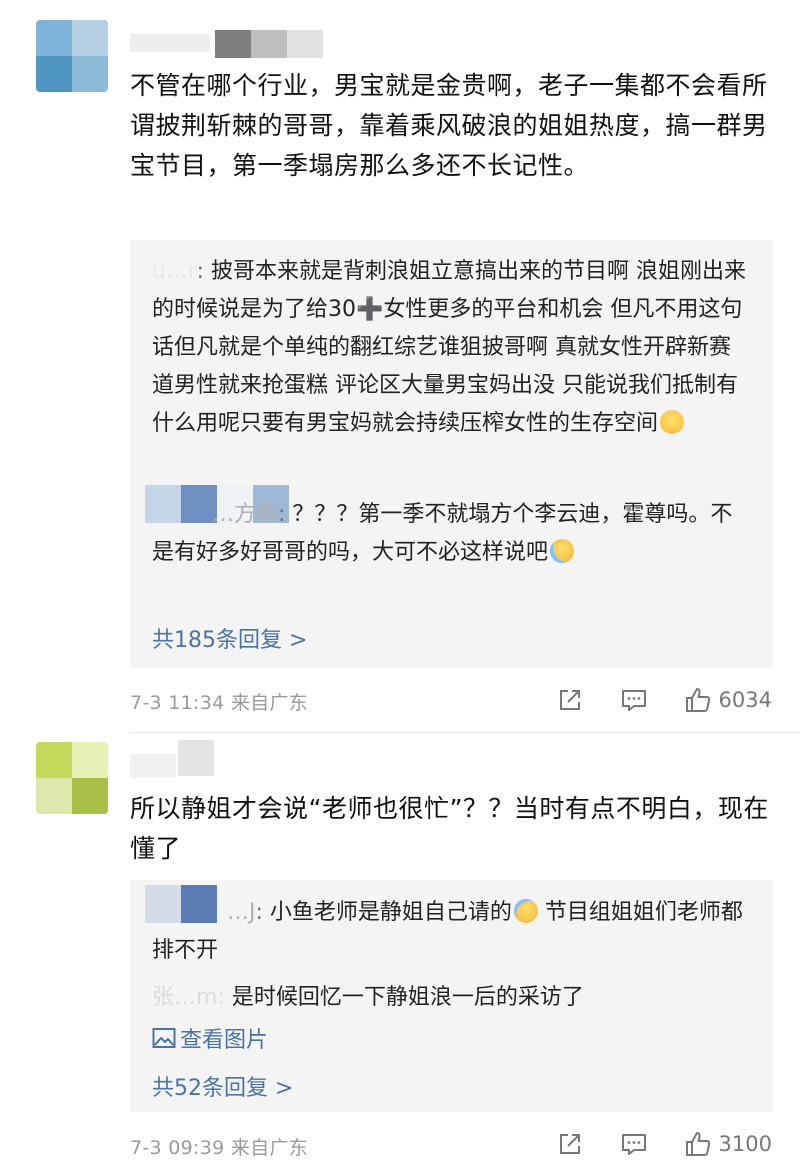  Describe the element at coordinates (219, 703) in the screenshot. I see `comment-meta: 7-3 11:34 来自广东` at that location.